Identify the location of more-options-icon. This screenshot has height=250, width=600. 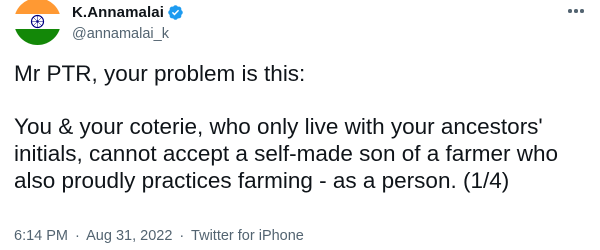
(576, 11).